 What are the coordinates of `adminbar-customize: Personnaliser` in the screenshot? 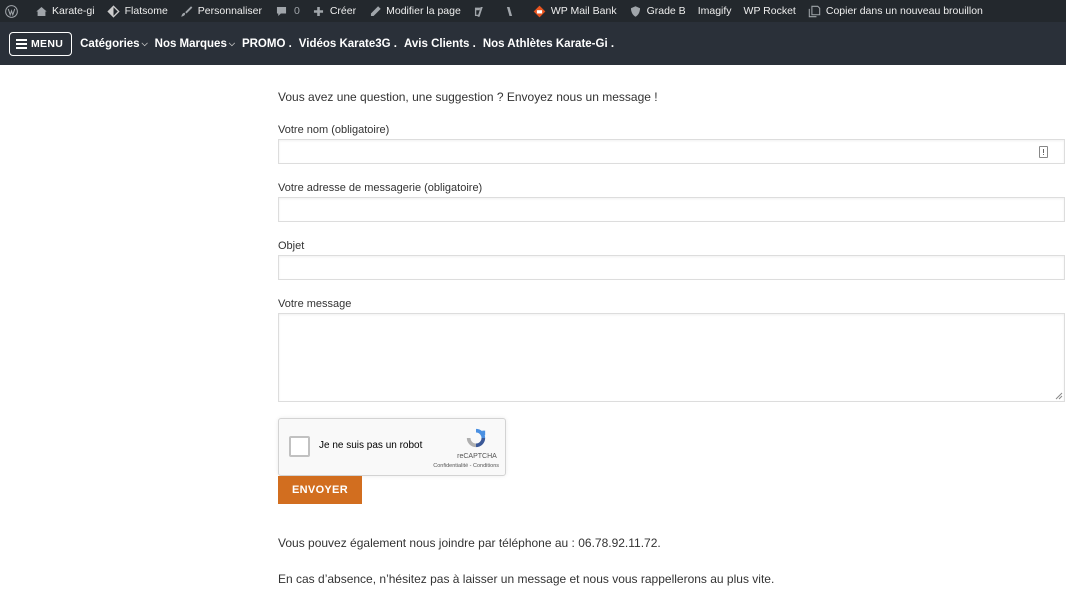 It's located at (221, 11).